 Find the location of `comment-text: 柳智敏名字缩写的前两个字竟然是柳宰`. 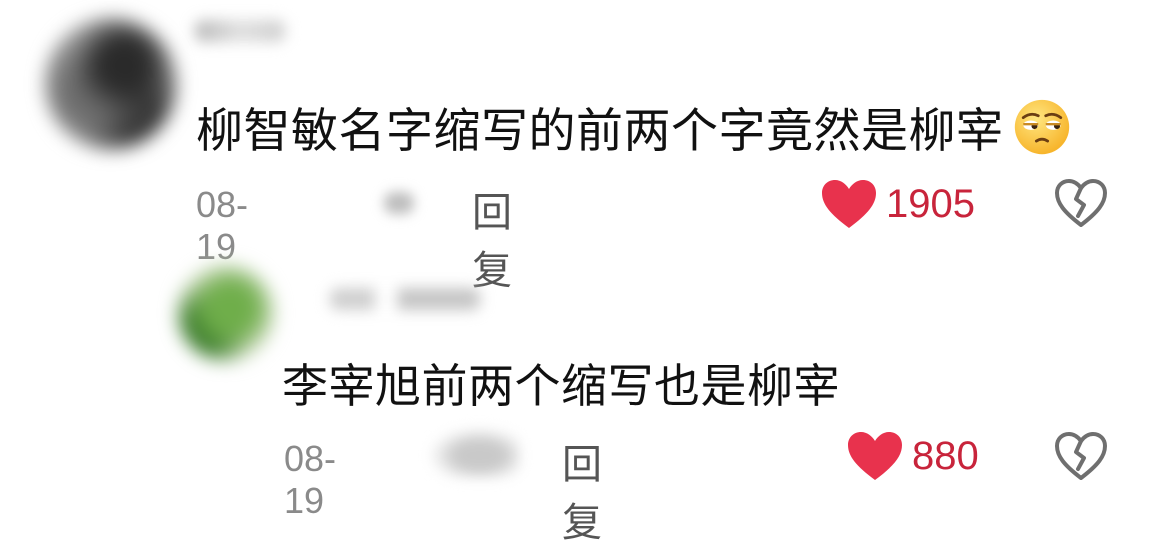

comment-text: 柳智敏名字缩写的前两个字竟然是柳宰 is located at coordinates (634, 126).